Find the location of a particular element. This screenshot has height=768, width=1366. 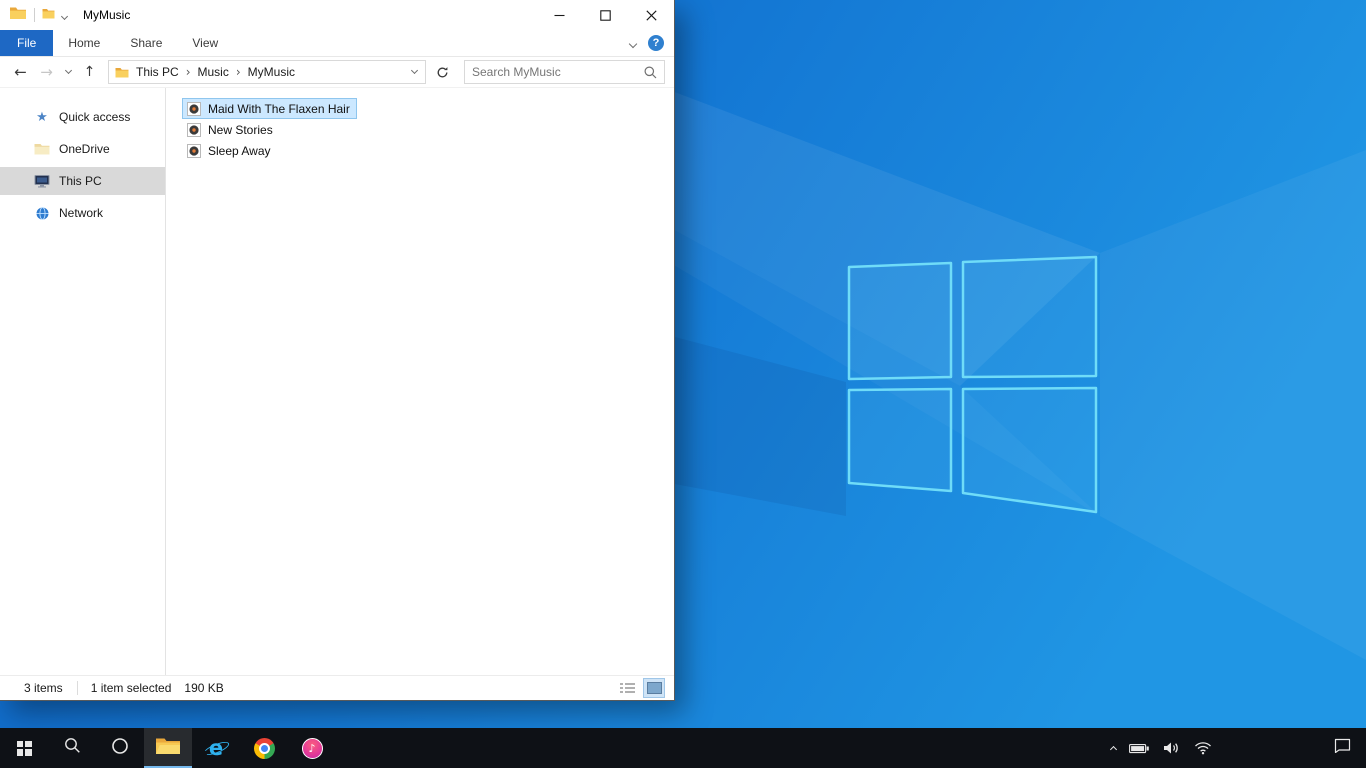

system-tray is located at coordinates (1161, 748).